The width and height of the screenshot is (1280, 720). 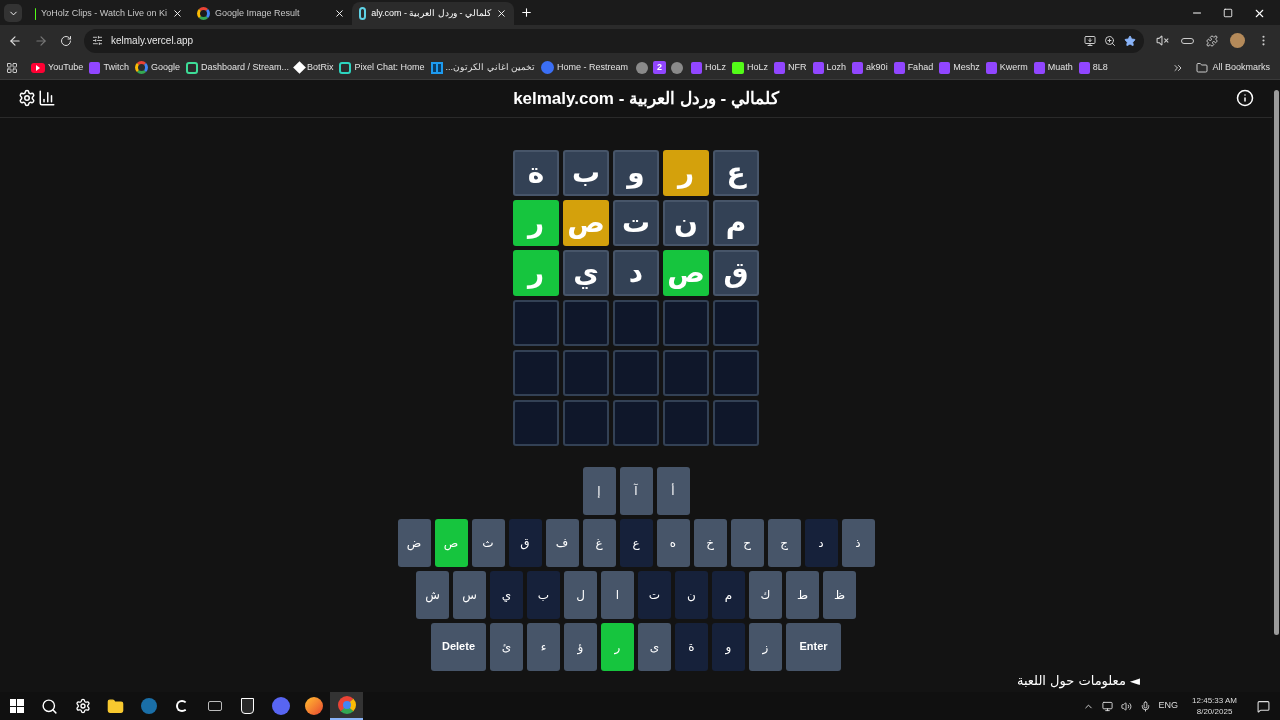 What do you see at coordinates (66, 40) in the screenshot?
I see `reload-icon` at bounding box center [66, 40].